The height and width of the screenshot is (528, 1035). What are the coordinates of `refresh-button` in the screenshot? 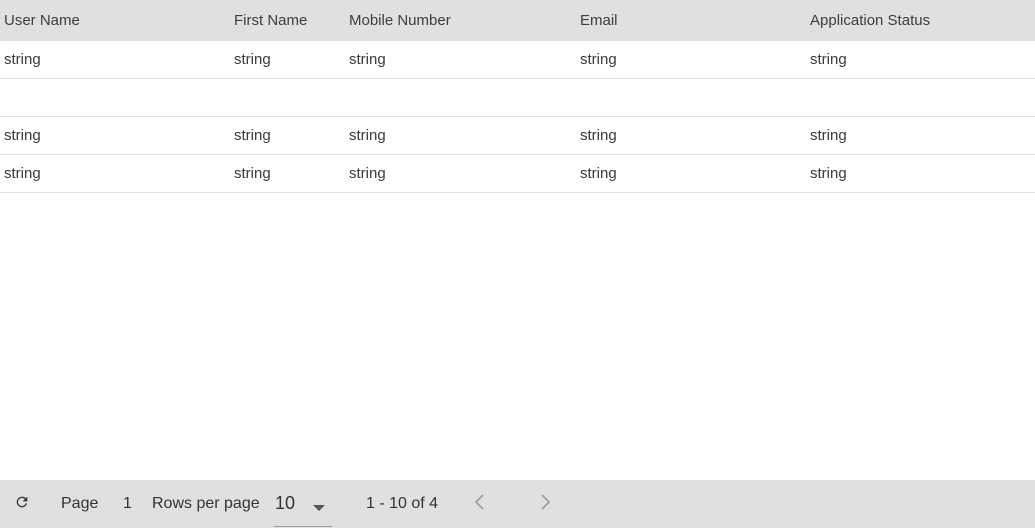 It's located at (22, 504).